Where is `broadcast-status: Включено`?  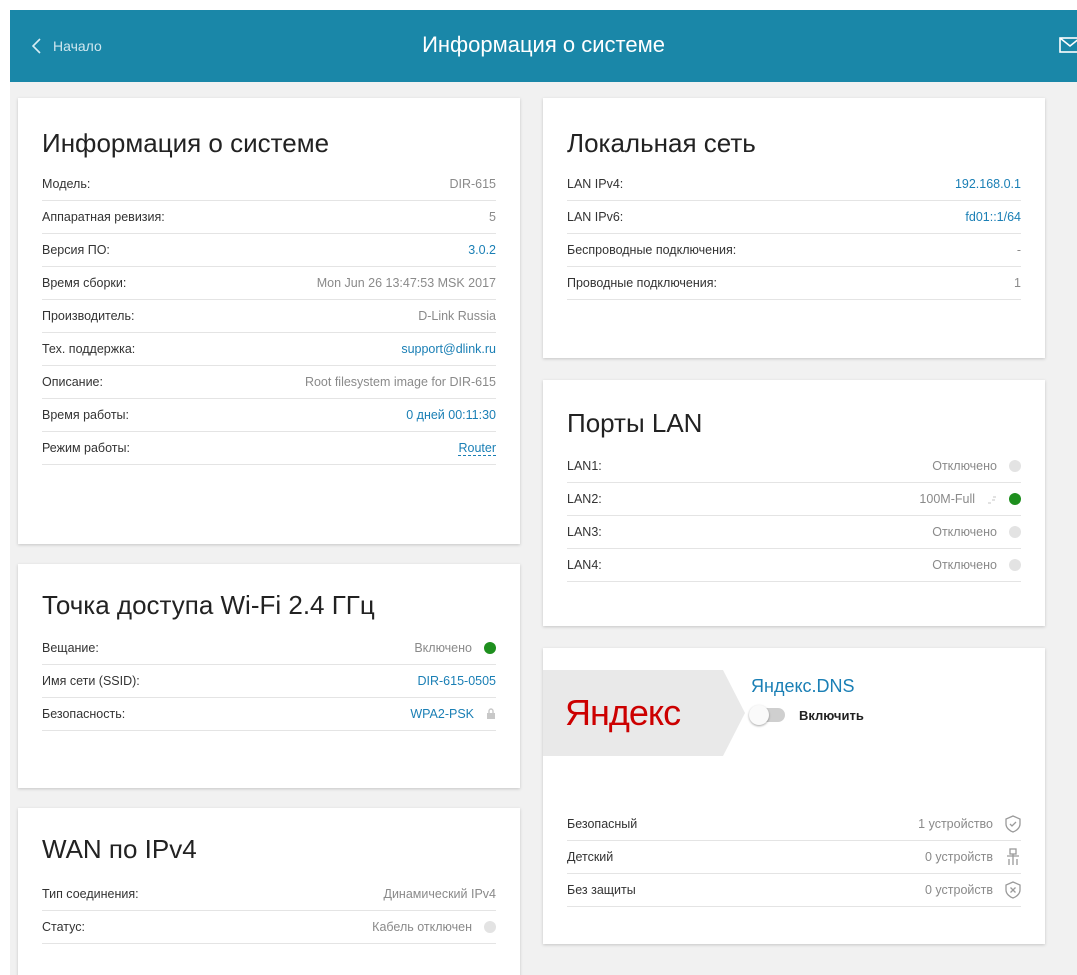
broadcast-status: Включено is located at coordinates (443, 648).